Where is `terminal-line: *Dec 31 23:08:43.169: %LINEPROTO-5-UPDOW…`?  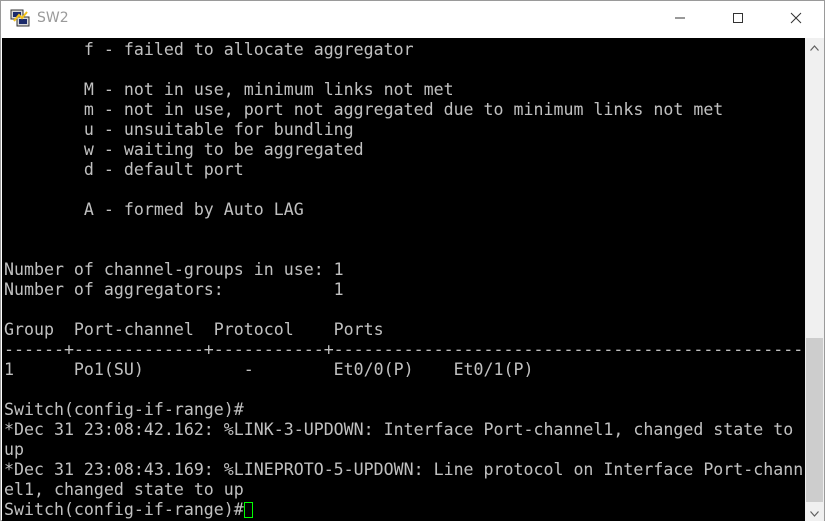 terminal-line: *Dec 31 23:08:43.169: %LINEPROTO-5-UPDOW… is located at coordinates (404, 469).